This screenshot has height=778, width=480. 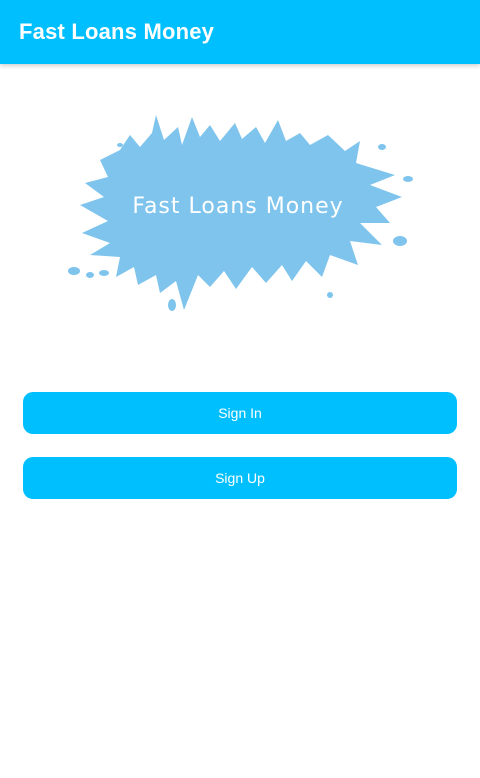 What do you see at coordinates (237, 206) in the screenshot?
I see `logo-text: Fast Loans Money` at bounding box center [237, 206].